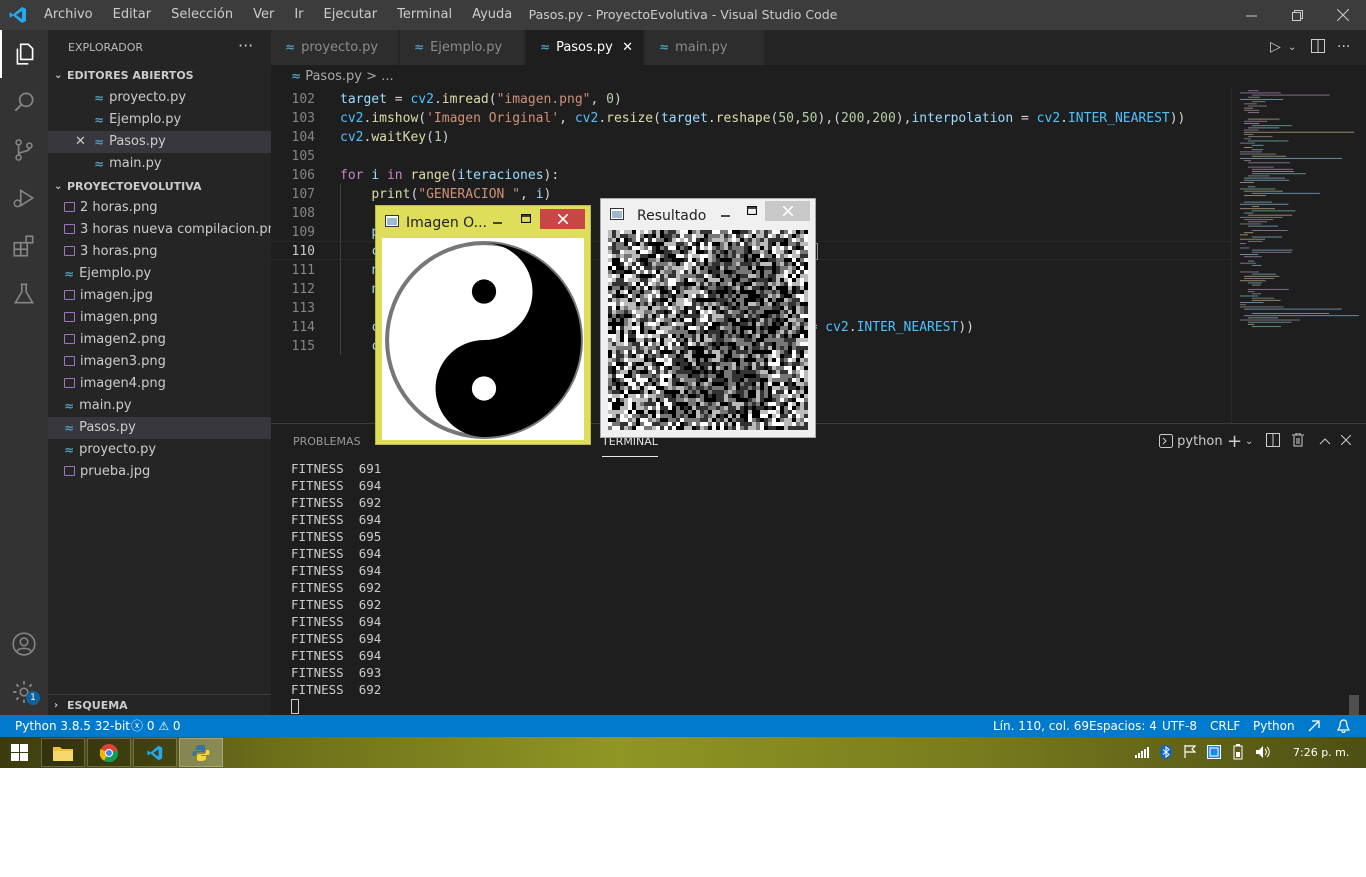 Image resolution: width=1366 pixels, height=877 pixels. Describe the element at coordinates (159, 230) in the screenshot. I see `file-item: 3 horas nueva compilacion.png` at that location.